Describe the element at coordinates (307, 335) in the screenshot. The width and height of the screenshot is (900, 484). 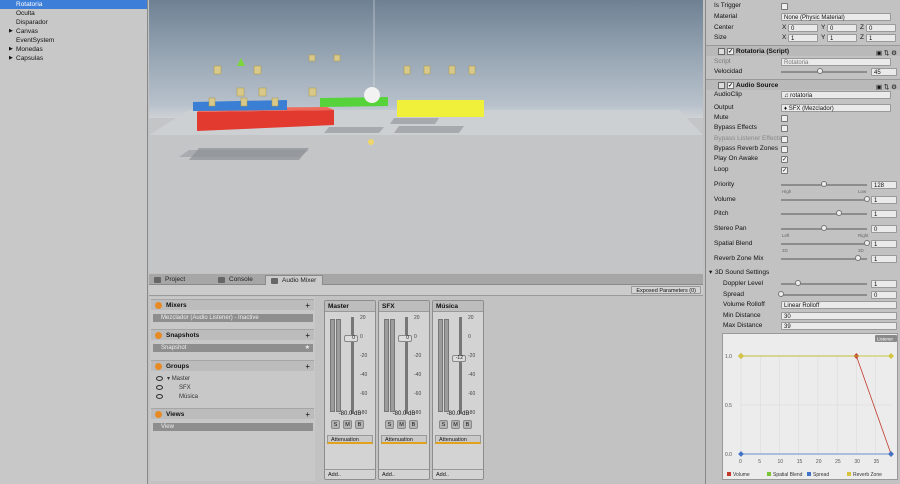
I see `add-snapshot-button: +` at that location.